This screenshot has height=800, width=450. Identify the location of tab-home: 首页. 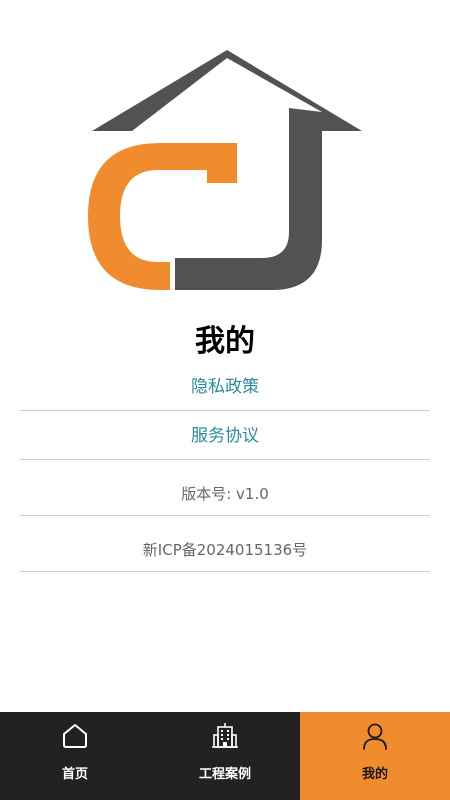
(75, 756).